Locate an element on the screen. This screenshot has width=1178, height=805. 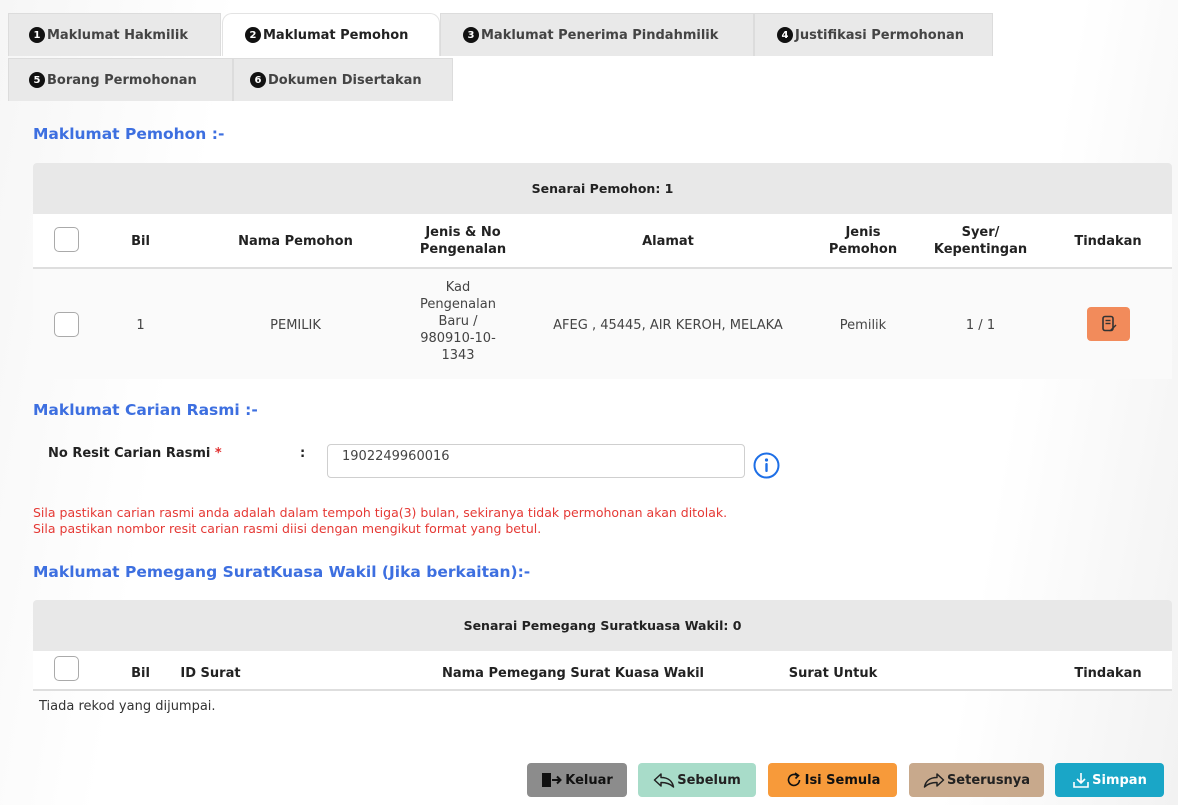
download-icon is located at coordinates (1081, 780).